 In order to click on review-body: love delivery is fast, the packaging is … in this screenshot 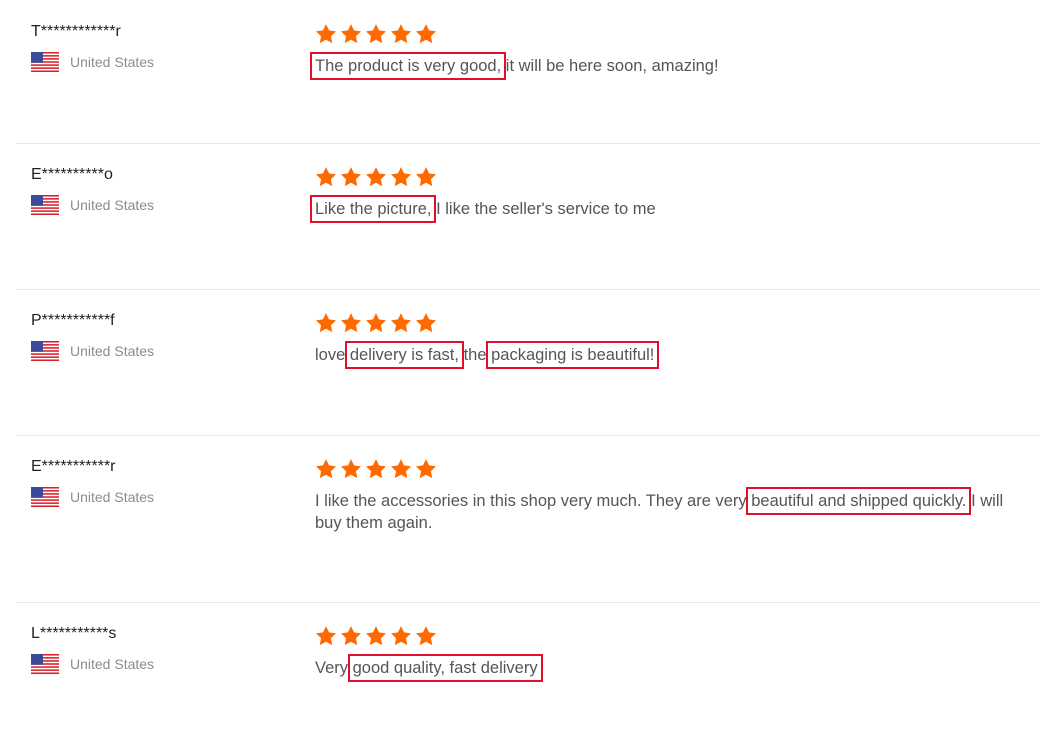, I will do `click(665, 340)`.